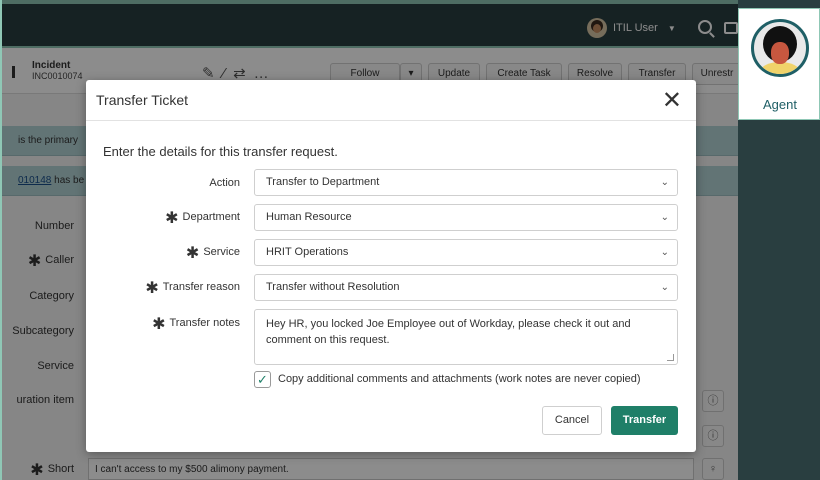  I want to click on service-field-label: ✱ Service, so click(212, 253).